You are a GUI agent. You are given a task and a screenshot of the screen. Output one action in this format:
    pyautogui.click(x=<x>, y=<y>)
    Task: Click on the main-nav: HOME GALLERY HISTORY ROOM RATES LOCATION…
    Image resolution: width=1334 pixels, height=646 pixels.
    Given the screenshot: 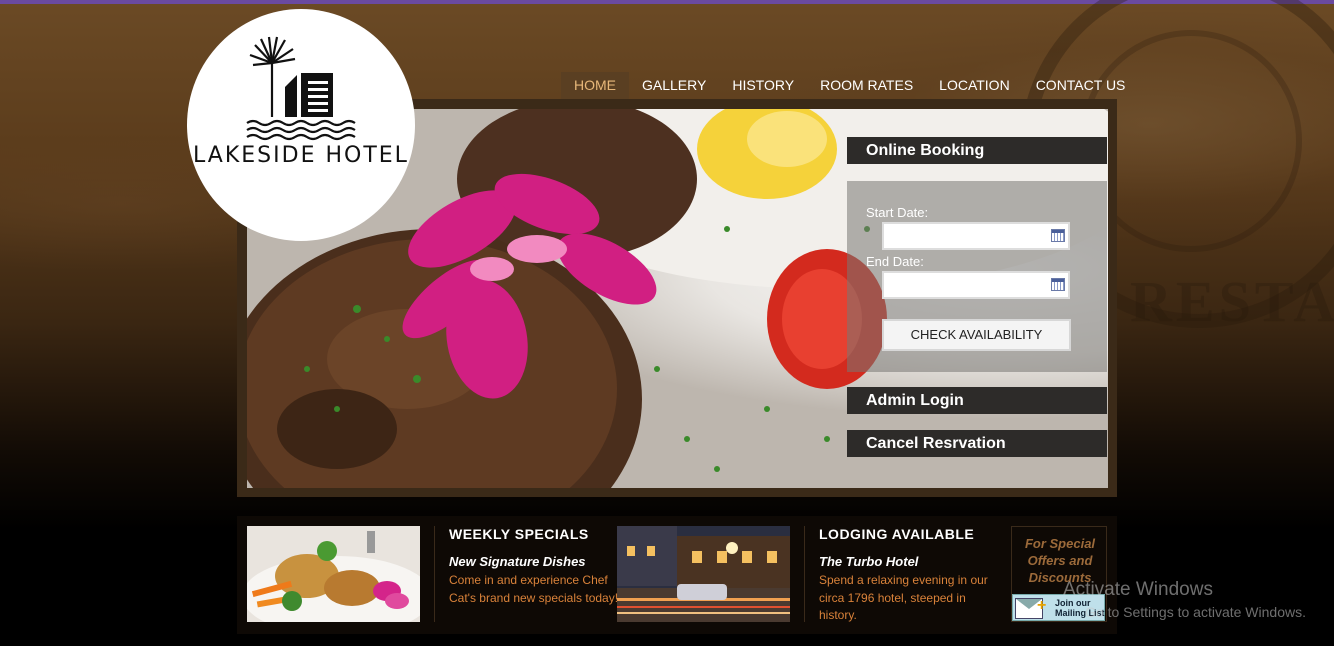 What is the action you would take?
    pyautogui.click(x=849, y=85)
    